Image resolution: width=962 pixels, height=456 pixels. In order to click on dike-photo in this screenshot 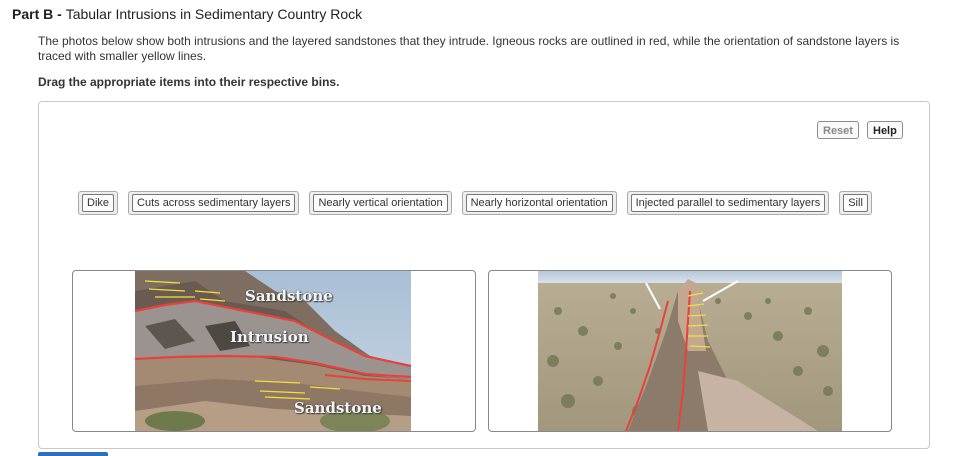, I will do `click(690, 351)`.